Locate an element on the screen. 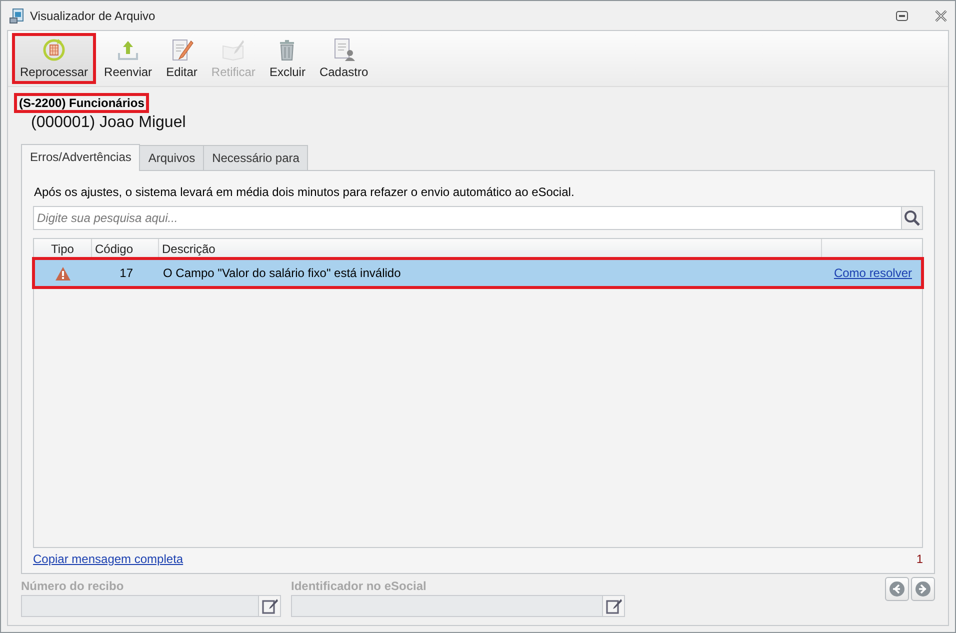 The image size is (956, 633). previous-button is located at coordinates (897, 589).